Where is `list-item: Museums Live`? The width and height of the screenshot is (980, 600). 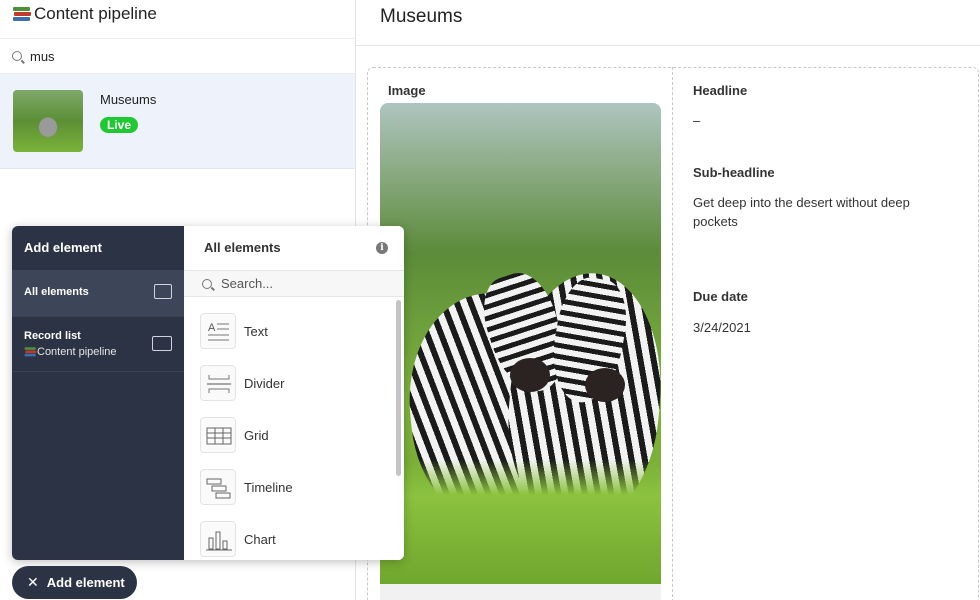 list-item: Museums Live is located at coordinates (177, 121).